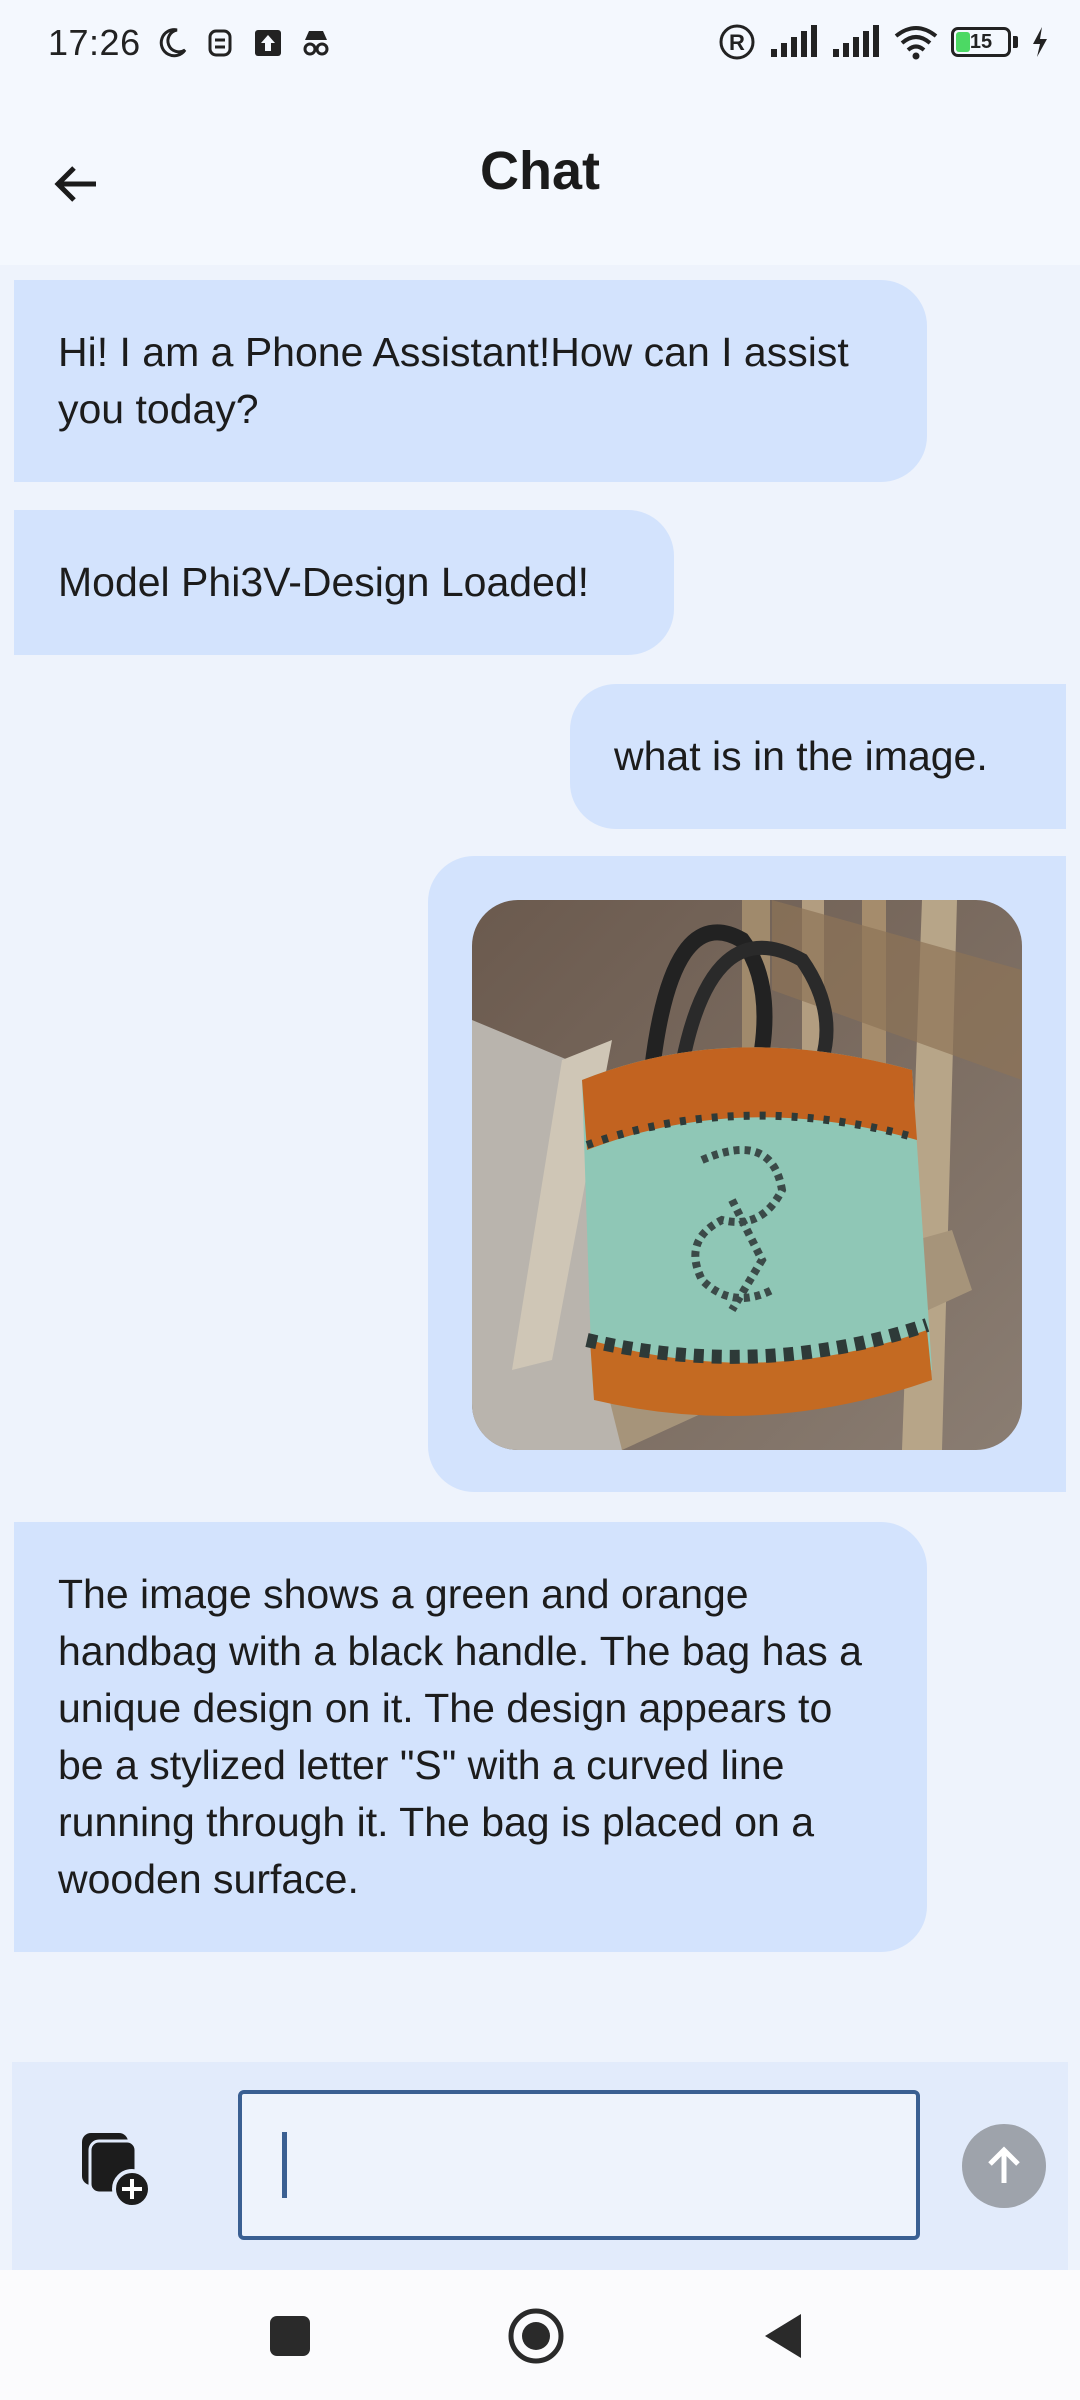 Image resolution: width=1080 pixels, height=2400 pixels. What do you see at coordinates (1015, 42) in the screenshot?
I see `battery-cap` at bounding box center [1015, 42].